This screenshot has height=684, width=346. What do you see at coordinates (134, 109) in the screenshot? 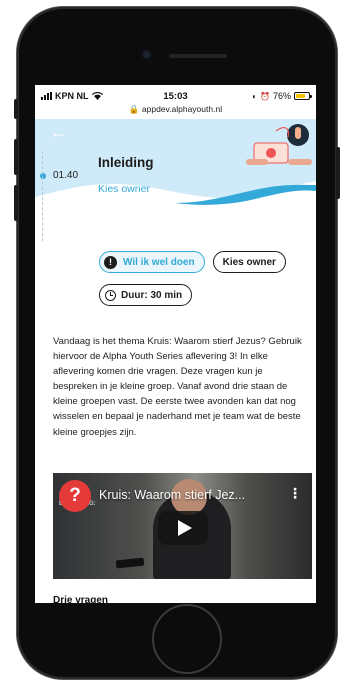
I see `lock-icon: 🔒` at bounding box center [134, 109].